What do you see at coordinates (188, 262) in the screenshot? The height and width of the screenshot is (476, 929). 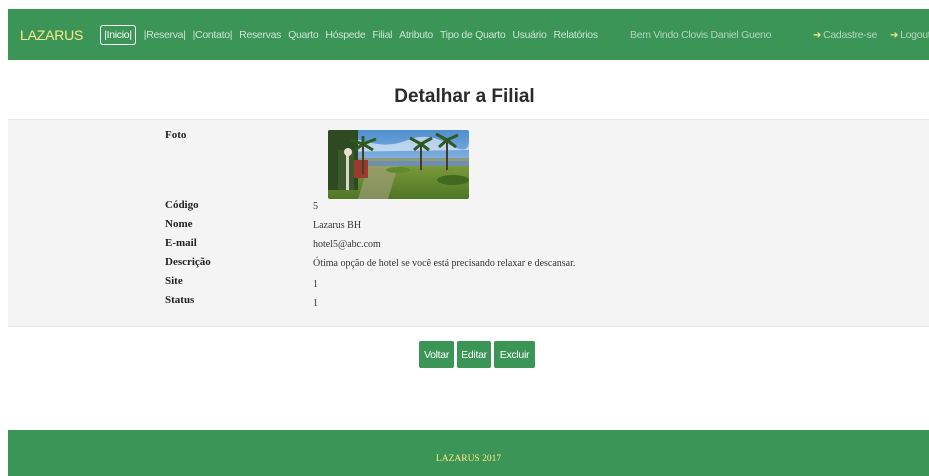 I see `descricao-label: Descrição` at bounding box center [188, 262].